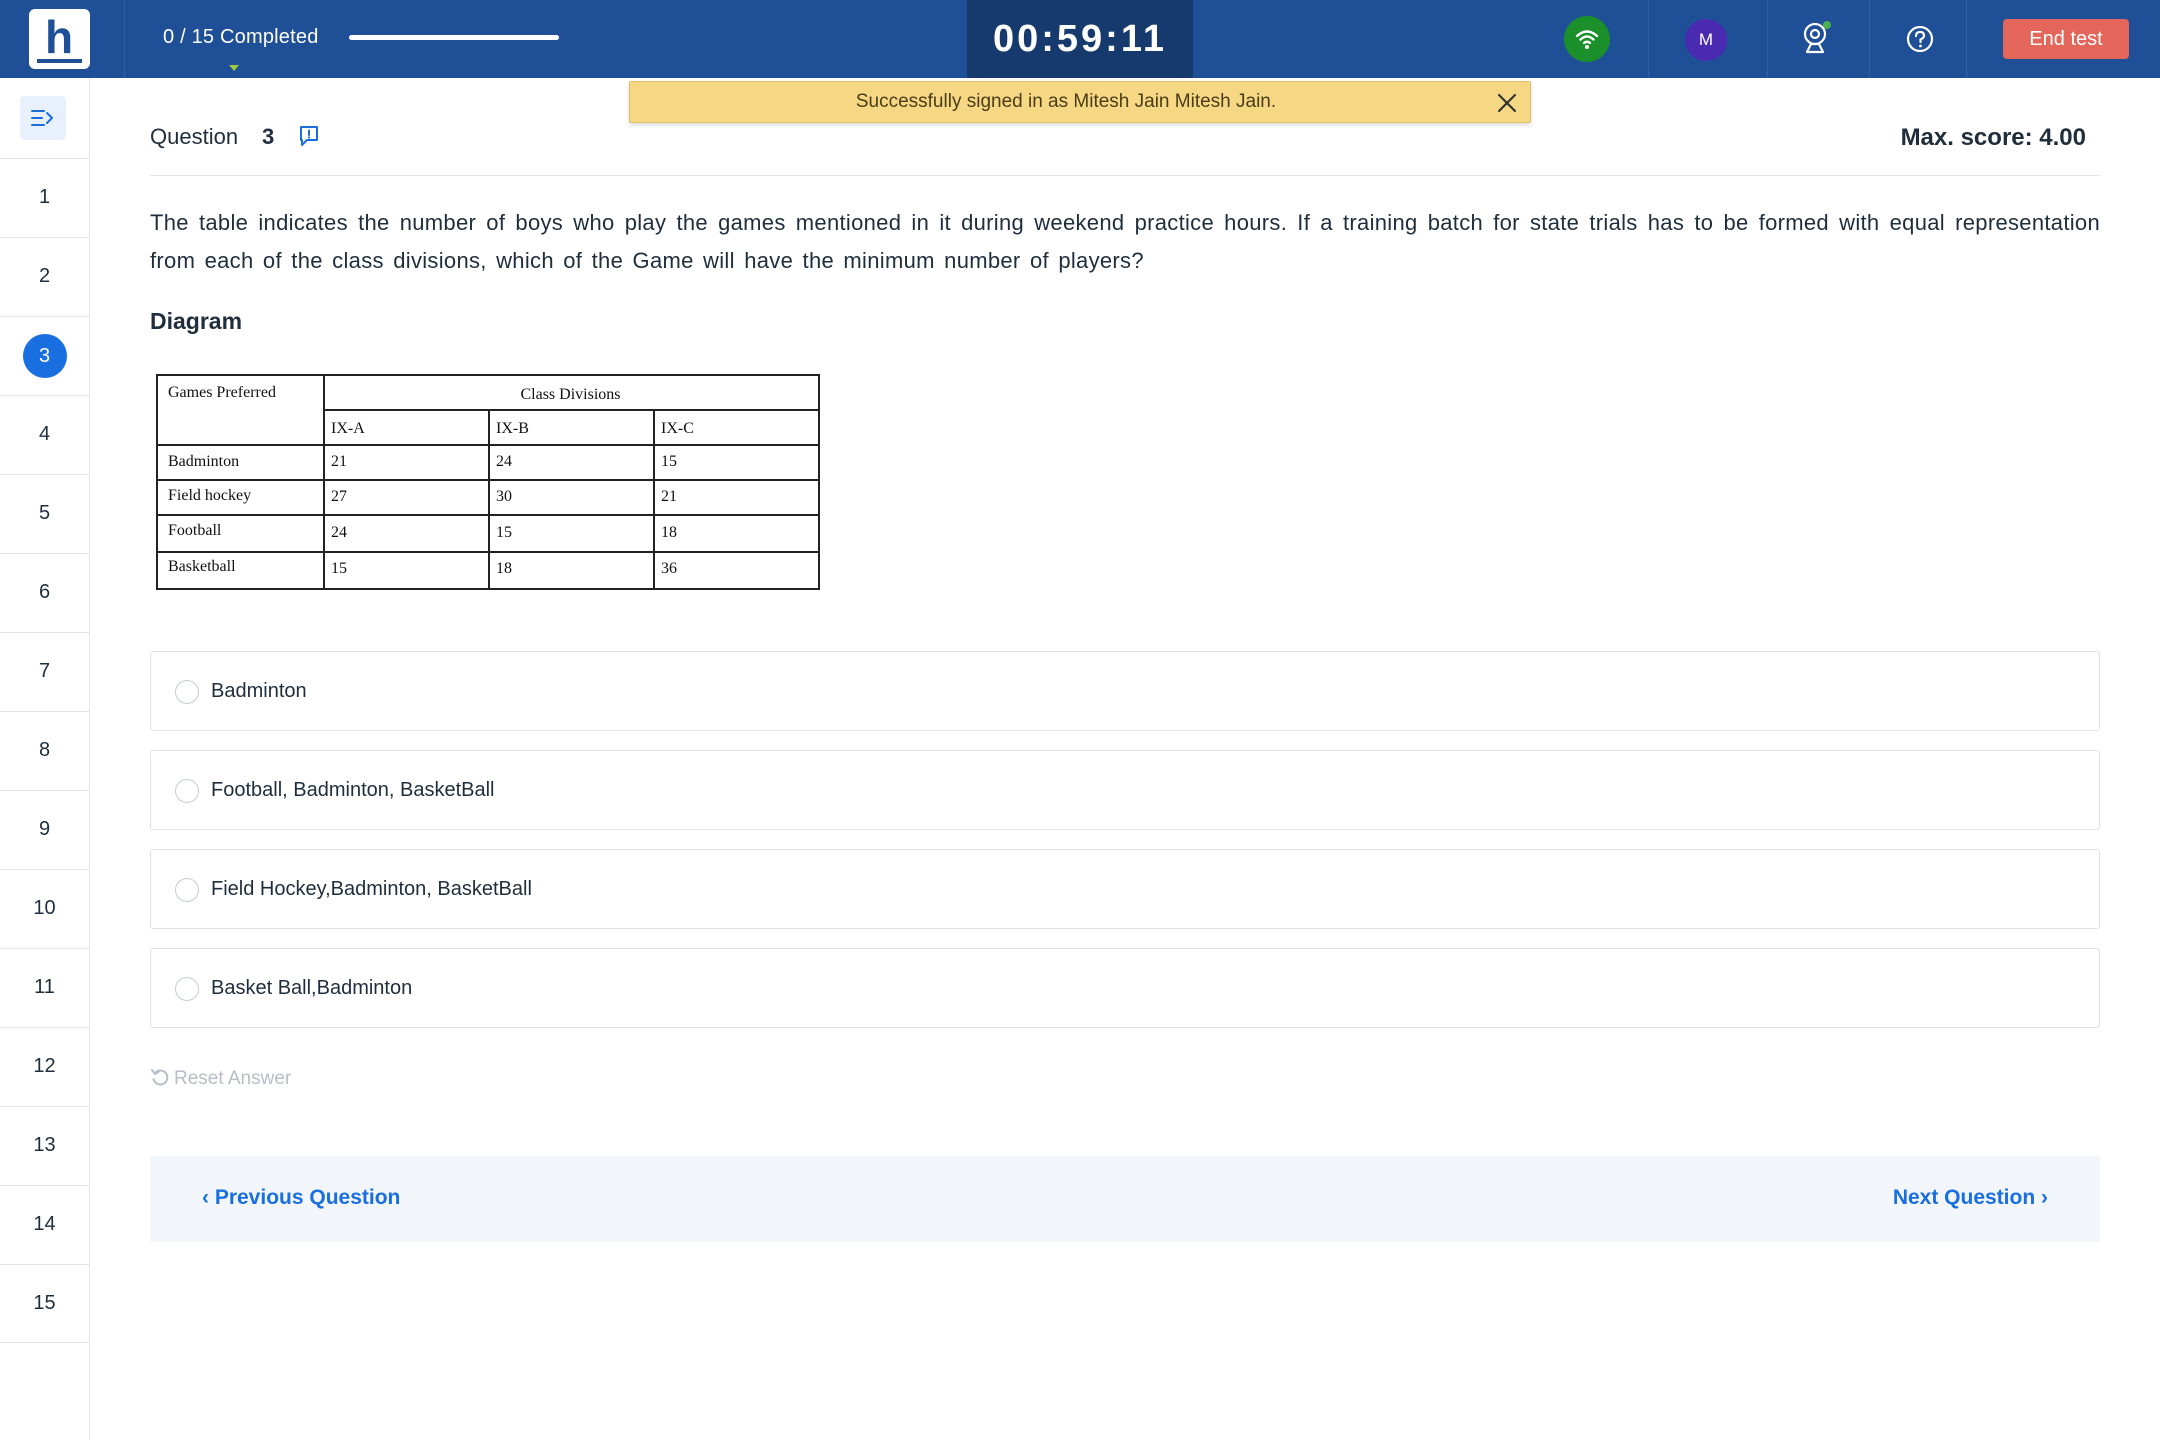 The width and height of the screenshot is (2160, 1440). What do you see at coordinates (339, 496) in the screenshot?
I see `table-cell: 27` at bounding box center [339, 496].